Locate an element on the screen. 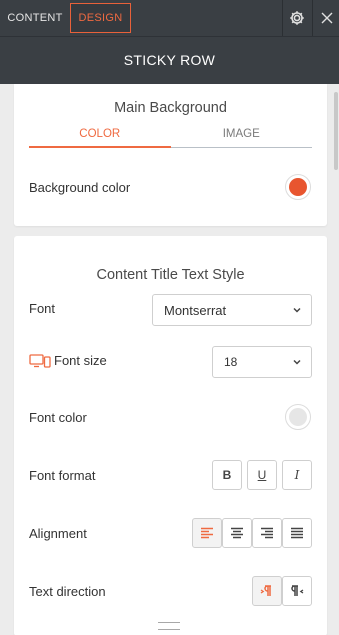 The height and width of the screenshot is (635, 339). bold-button: B is located at coordinates (227, 475).